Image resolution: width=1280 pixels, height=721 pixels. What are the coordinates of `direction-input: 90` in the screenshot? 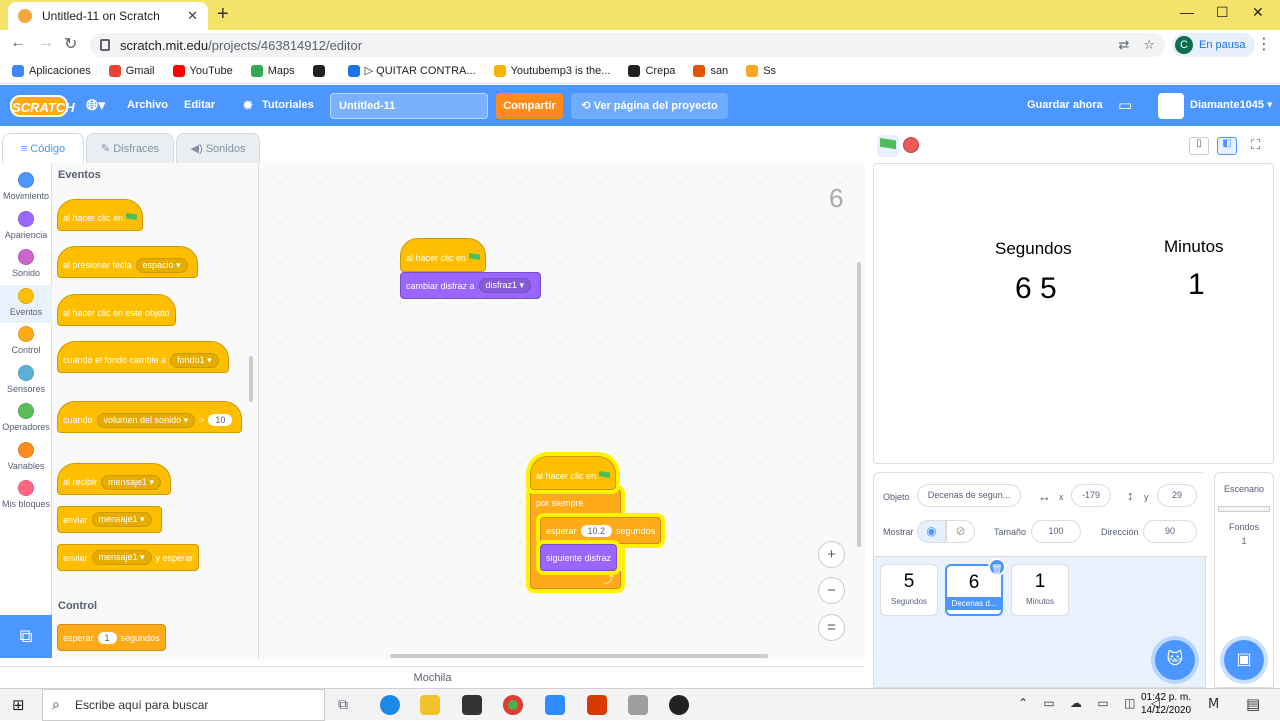 It's located at (1170, 531).